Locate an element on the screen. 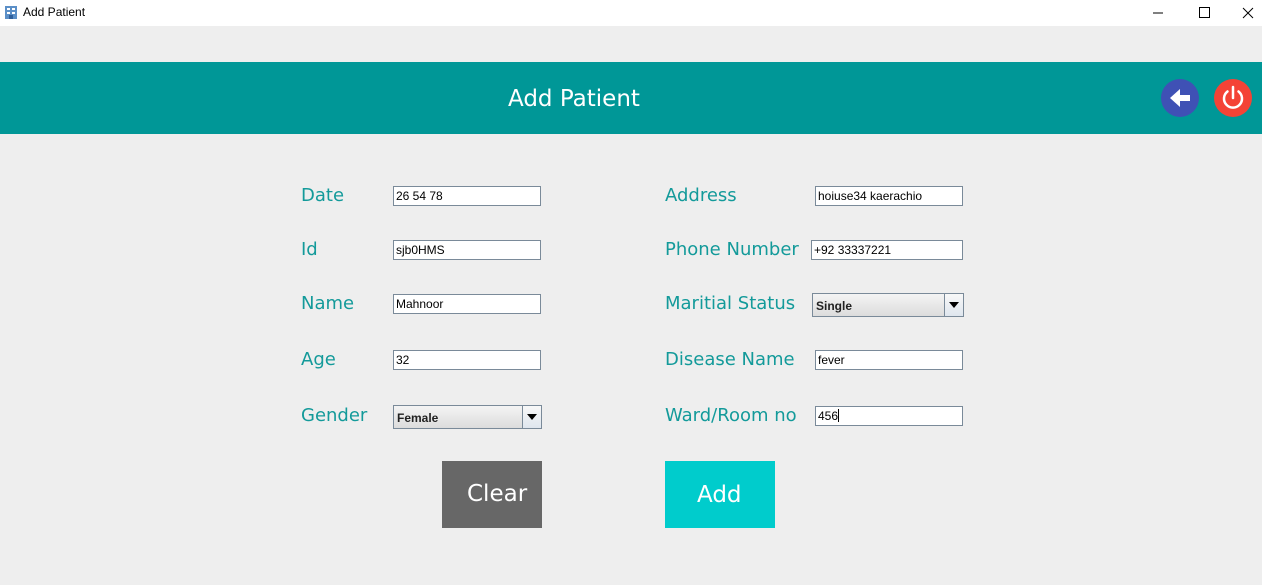 The height and width of the screenshot is (585, 1262). hospital-app-icon is located at coordinates (11, 12).